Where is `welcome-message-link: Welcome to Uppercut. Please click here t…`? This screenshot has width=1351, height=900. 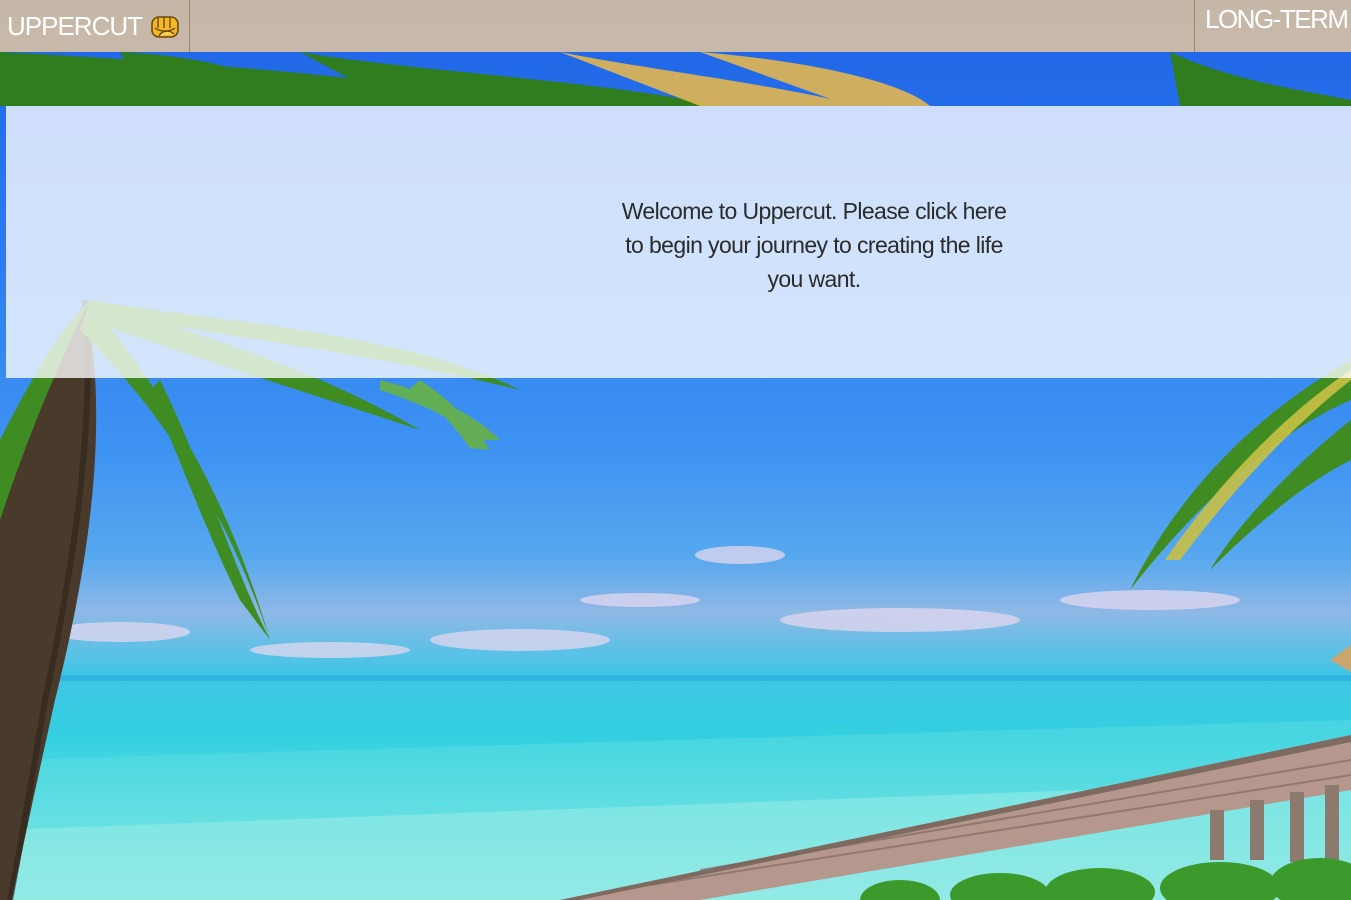 welcome-message-link: Welcome to Uppercut. Please click here t… is located at coordinates (814, 245).